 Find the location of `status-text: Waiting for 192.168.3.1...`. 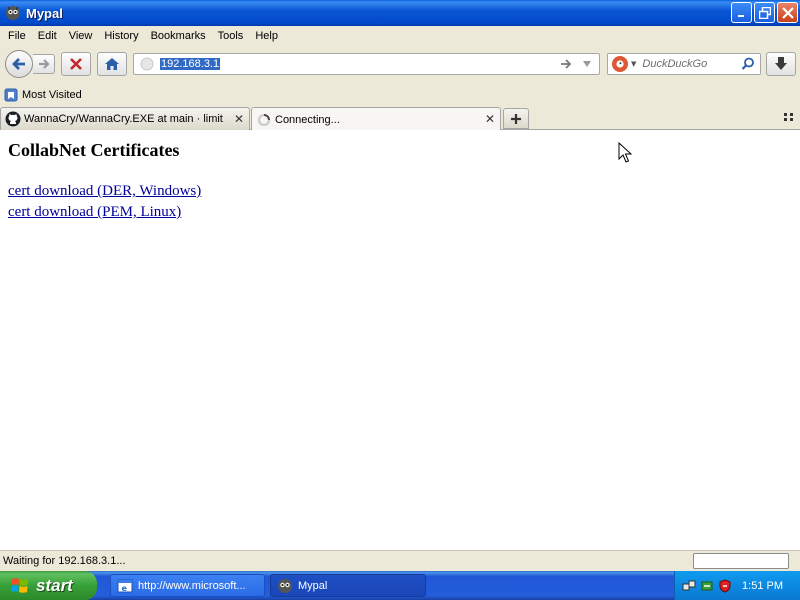

status-text: Waiting for 192.168.3.1... is located at coordinates (64, 561).